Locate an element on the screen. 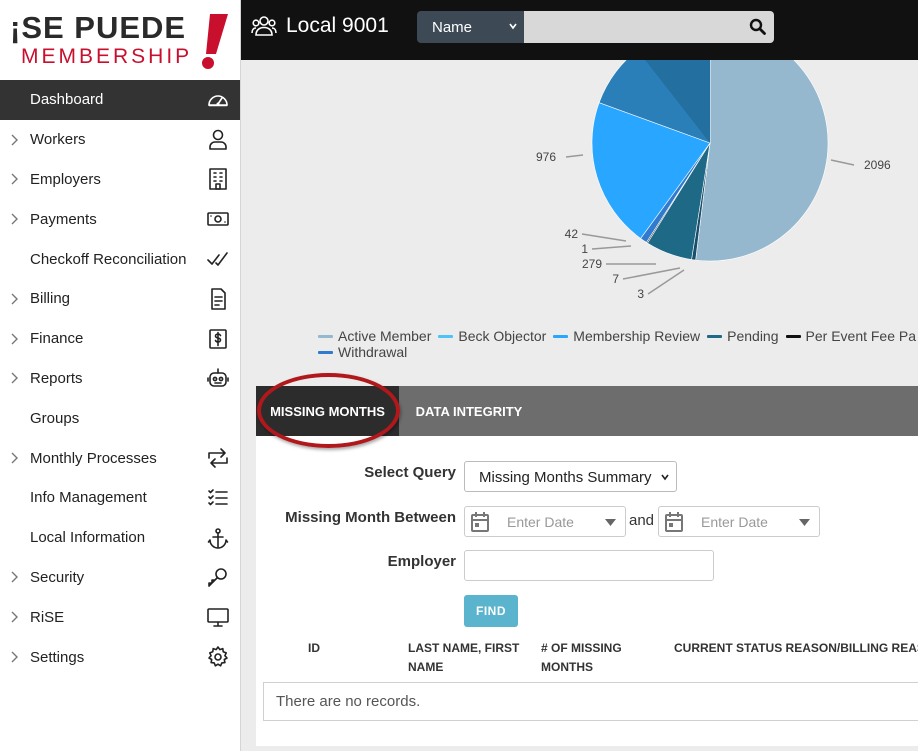  empty-message: There are no records. is located at coordinates (348, 701).